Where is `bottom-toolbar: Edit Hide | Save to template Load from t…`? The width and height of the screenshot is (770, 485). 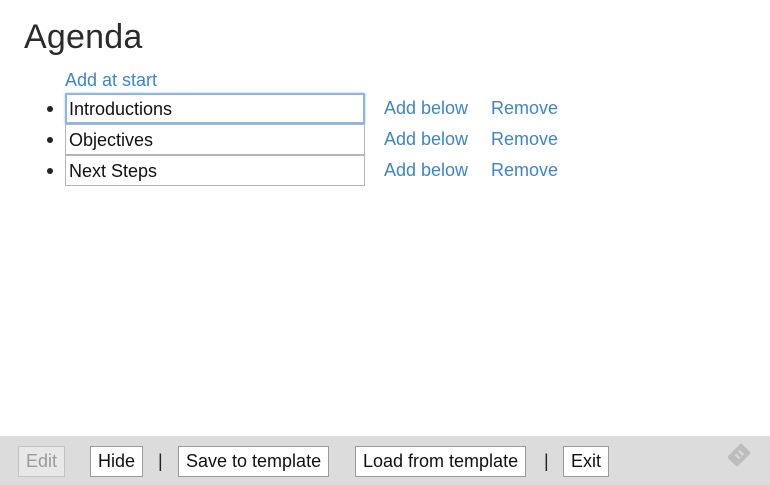
bottom-toolbar: Edit Hide | Save to template Load from t… is located at coordinates (385, 460).